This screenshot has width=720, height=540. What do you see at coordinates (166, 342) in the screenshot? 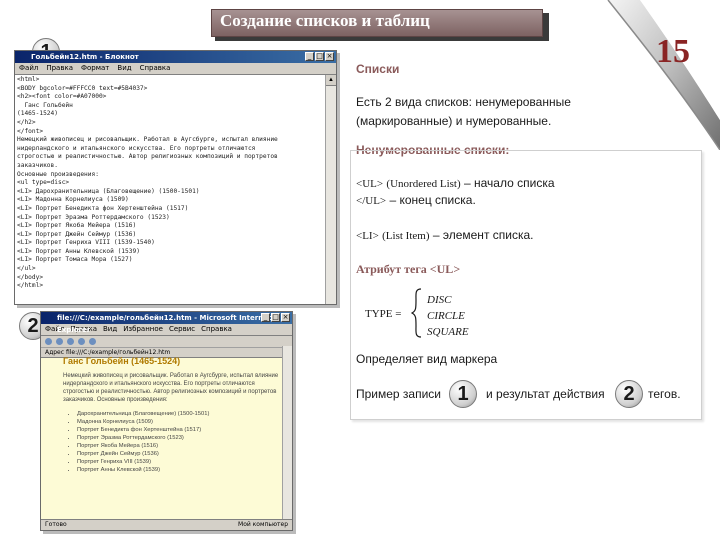
I see `browser-toolbar` at bounding box center [166, 342].